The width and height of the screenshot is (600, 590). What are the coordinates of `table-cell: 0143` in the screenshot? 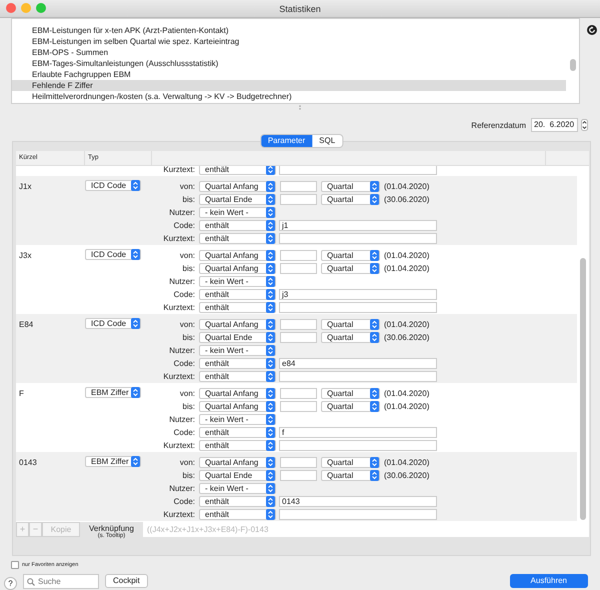 It's located at (28, 462).